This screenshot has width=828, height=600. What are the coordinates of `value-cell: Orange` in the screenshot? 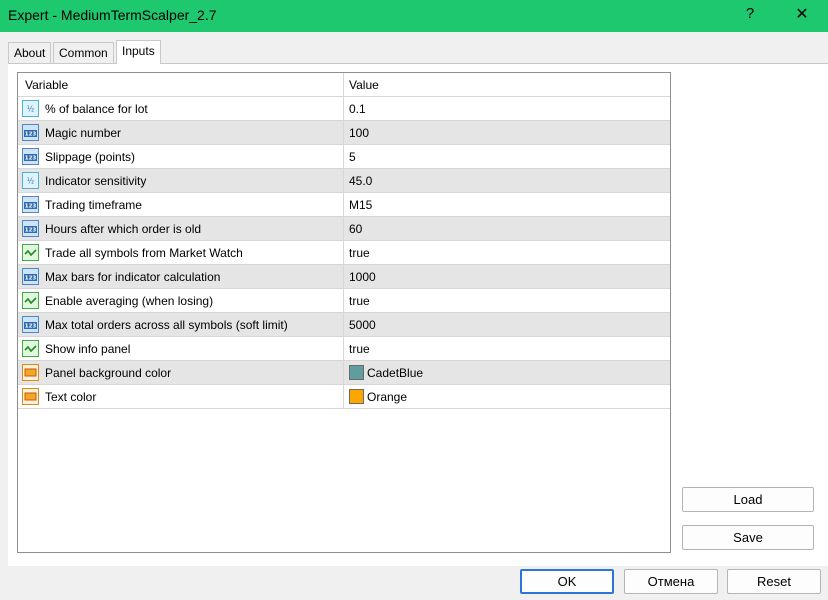 It's located at (387, 397).